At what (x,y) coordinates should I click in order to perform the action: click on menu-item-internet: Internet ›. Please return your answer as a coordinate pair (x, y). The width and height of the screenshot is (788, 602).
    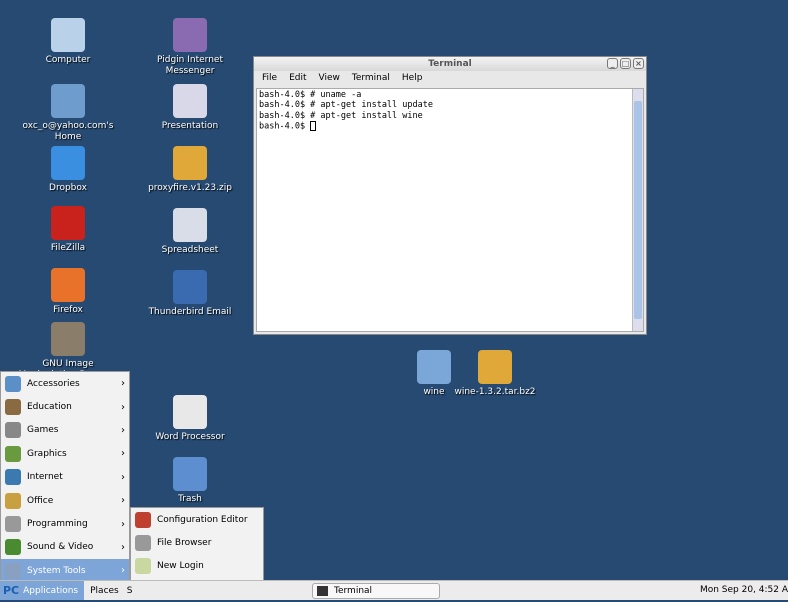
    Looking at the image, I should click on (65, 477).